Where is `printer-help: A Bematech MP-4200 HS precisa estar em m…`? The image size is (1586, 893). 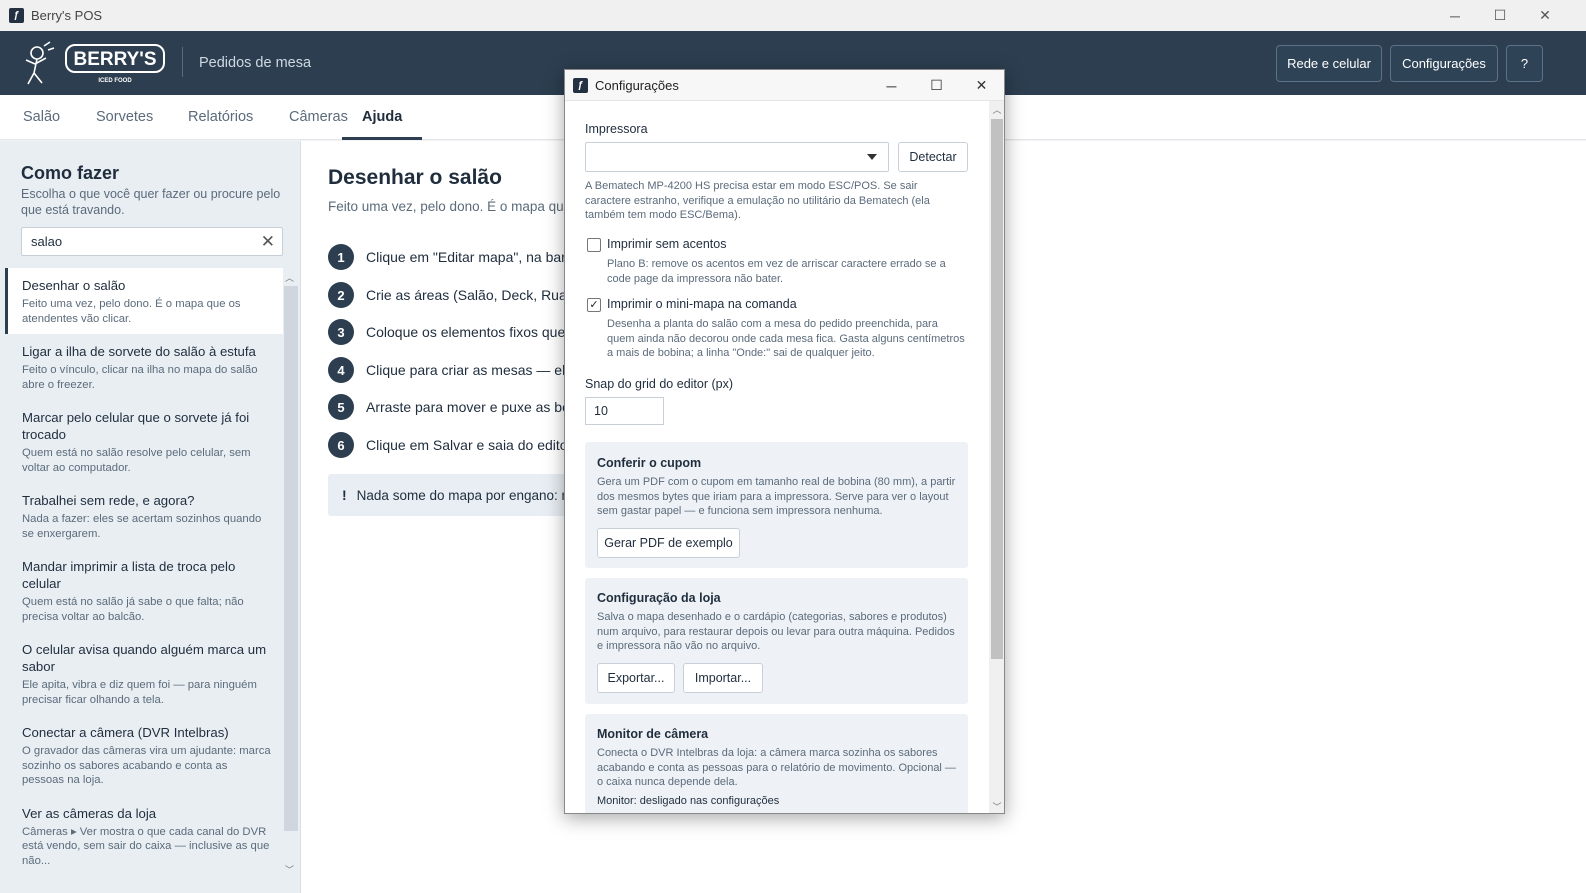 printer-help: A Bematech MP-4200 HS precisa estar em m… is located at coordinates (757, 200).